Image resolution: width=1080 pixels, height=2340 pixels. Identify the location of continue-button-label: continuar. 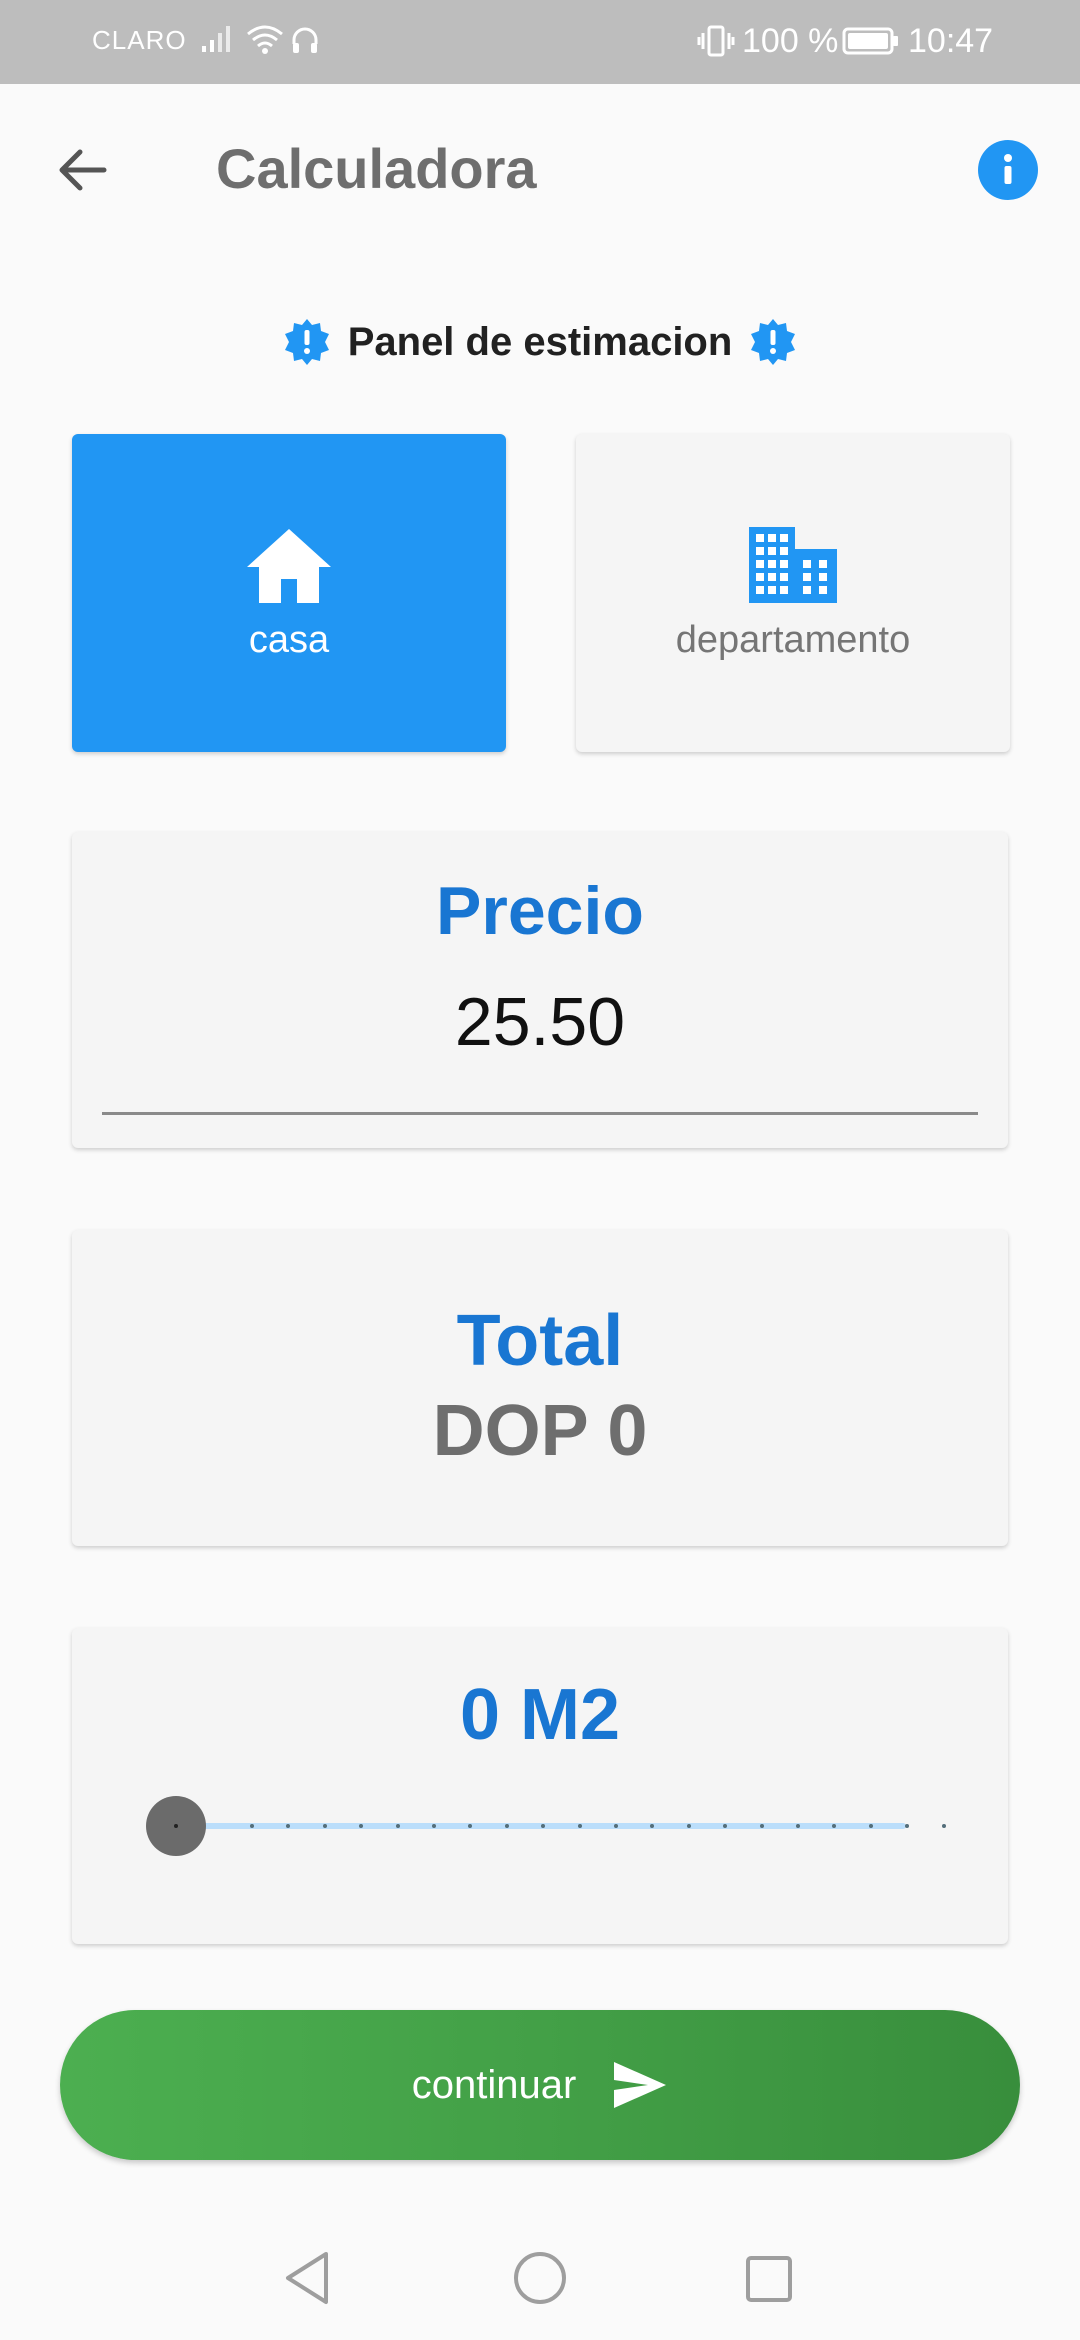
(494, 2084).